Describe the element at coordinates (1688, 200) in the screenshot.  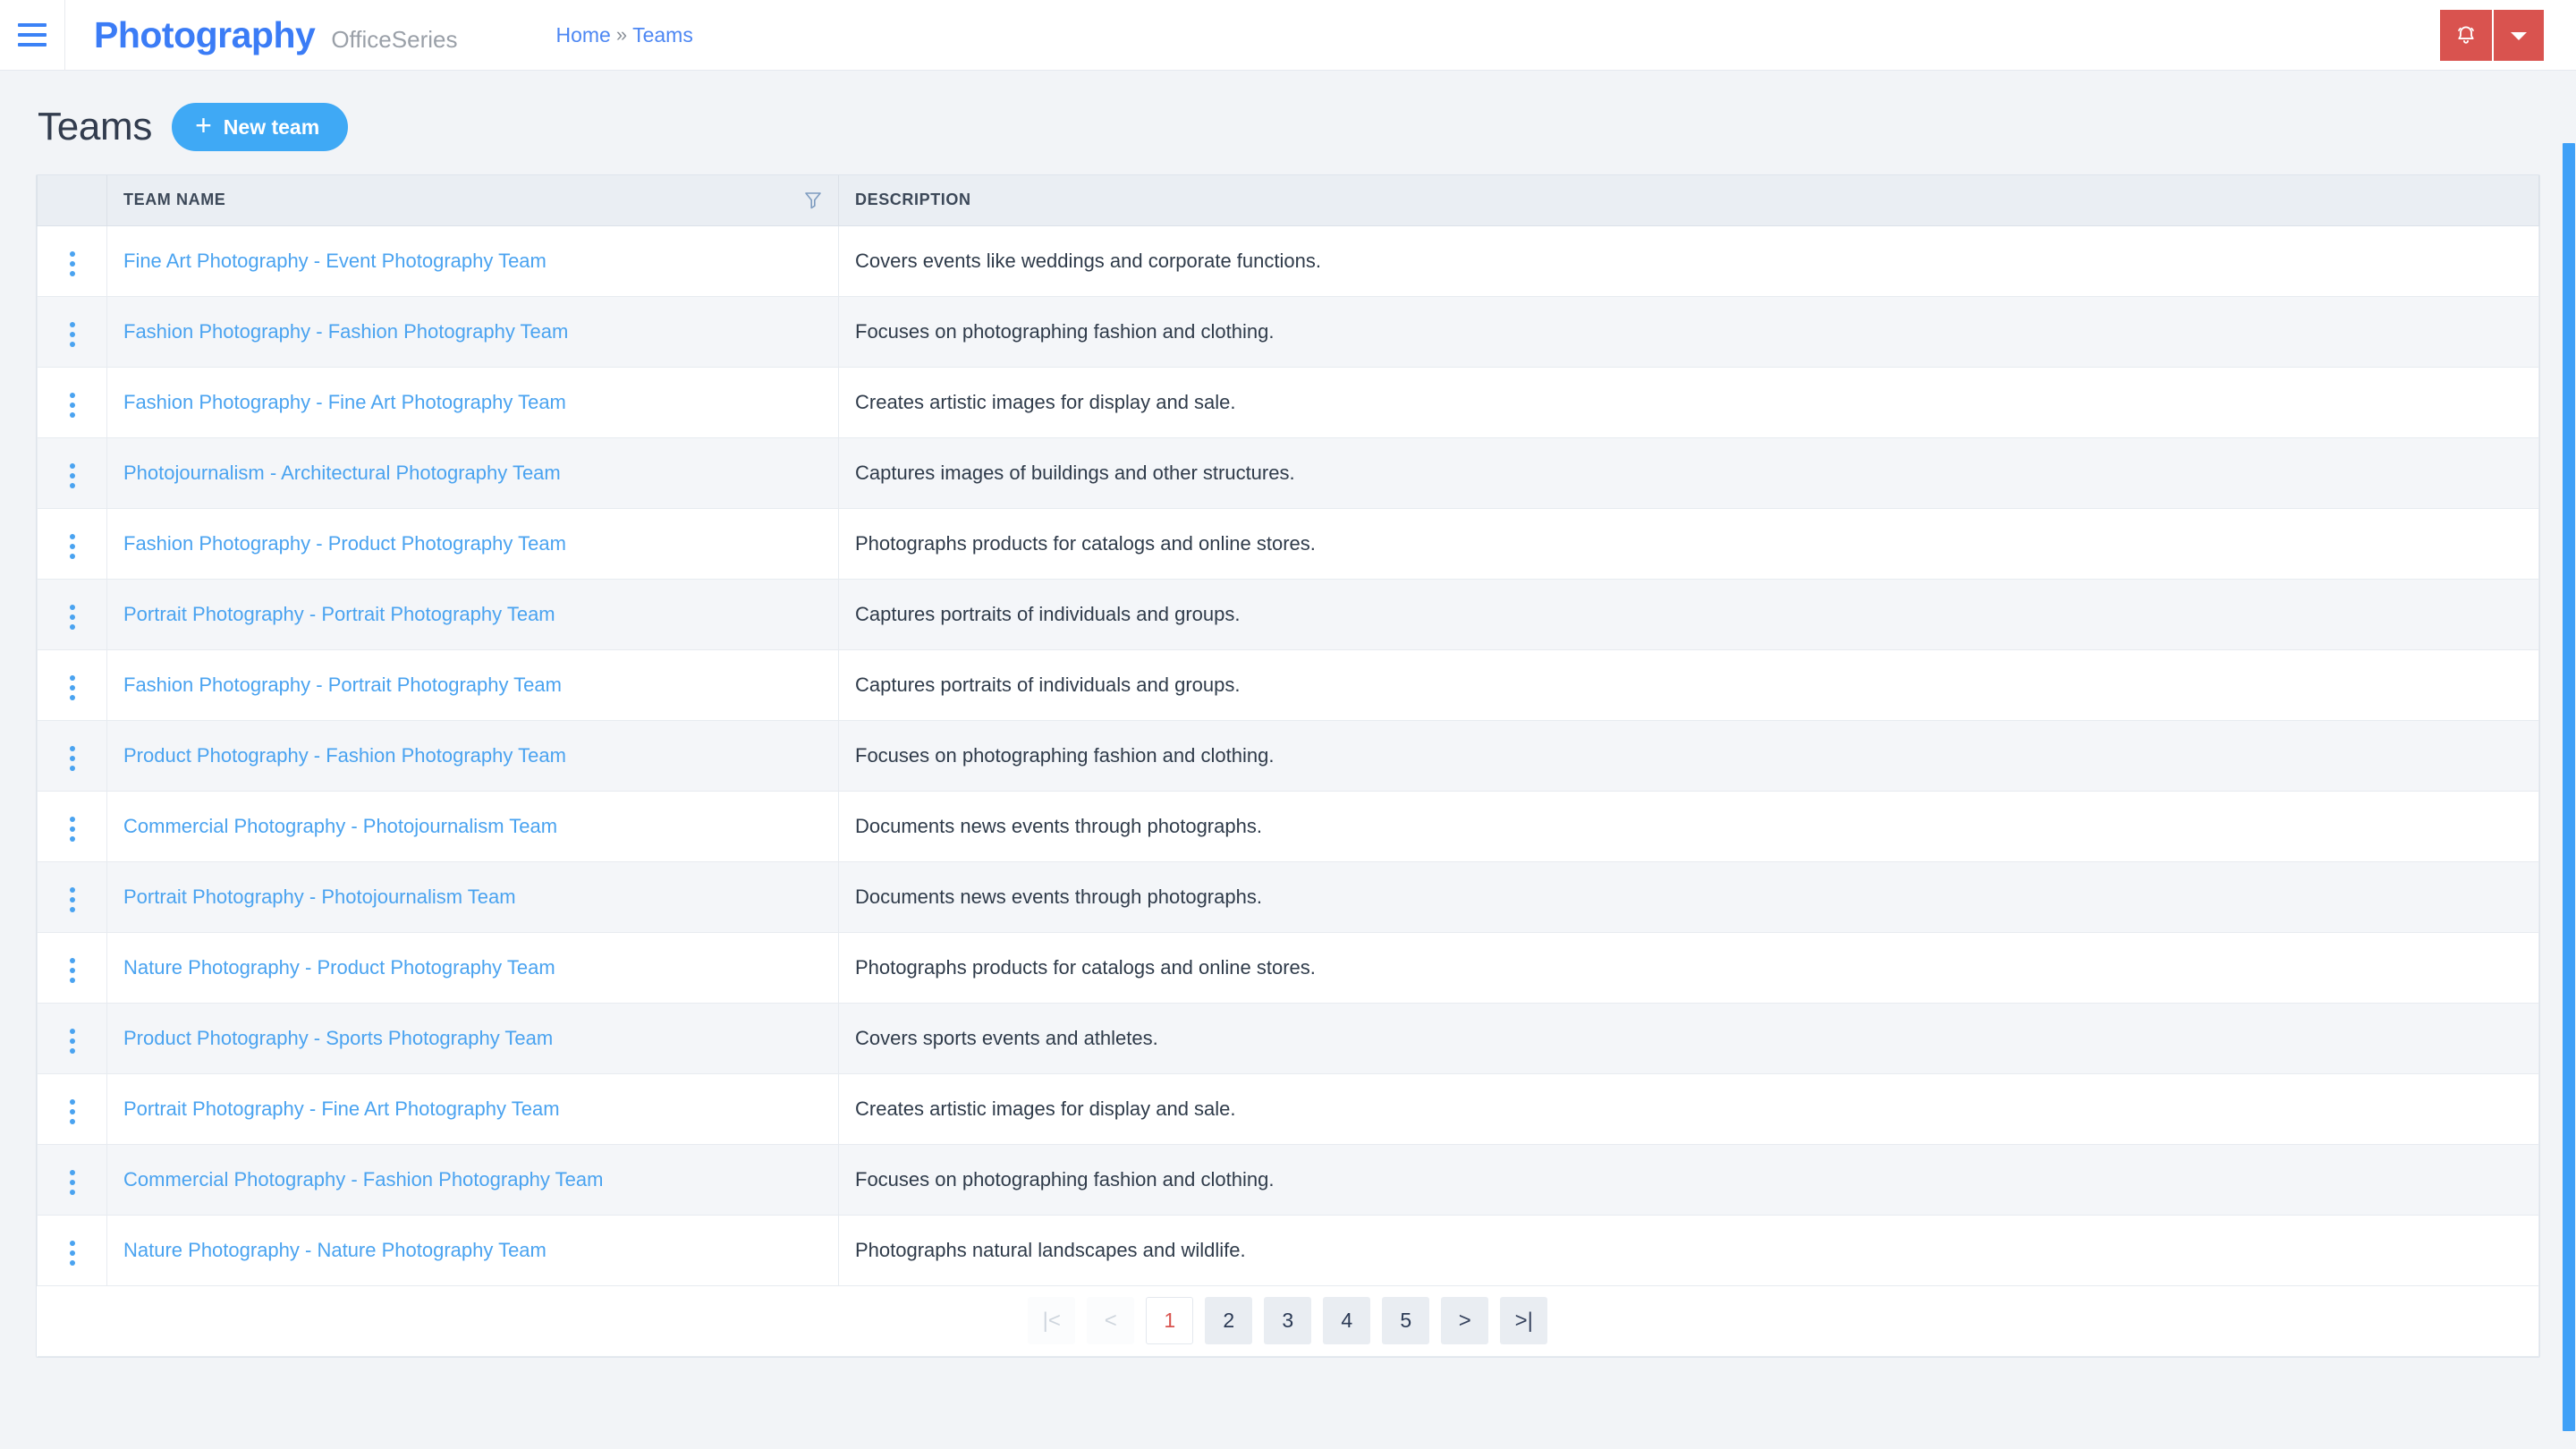
I see `column-header-description: DESCRIPTION` at that location.